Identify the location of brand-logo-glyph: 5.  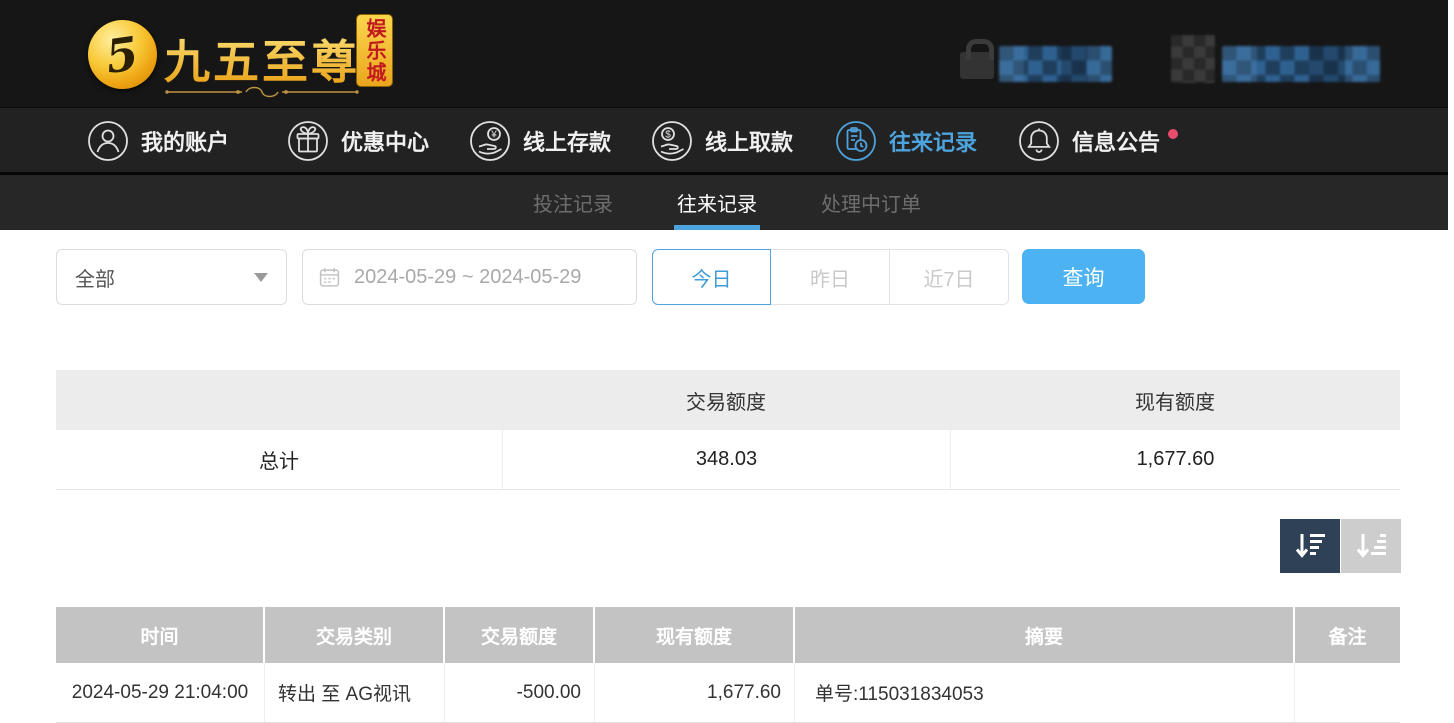
(122, 54).